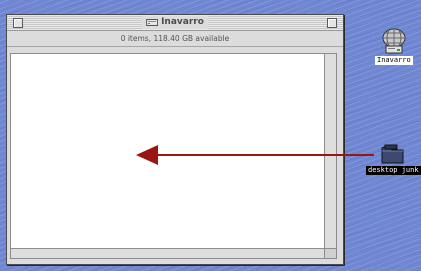 This screenshot has height=271, width=421. I want to click on desktop-icon-desktop-junk: desktop junk, so click(393, 159).